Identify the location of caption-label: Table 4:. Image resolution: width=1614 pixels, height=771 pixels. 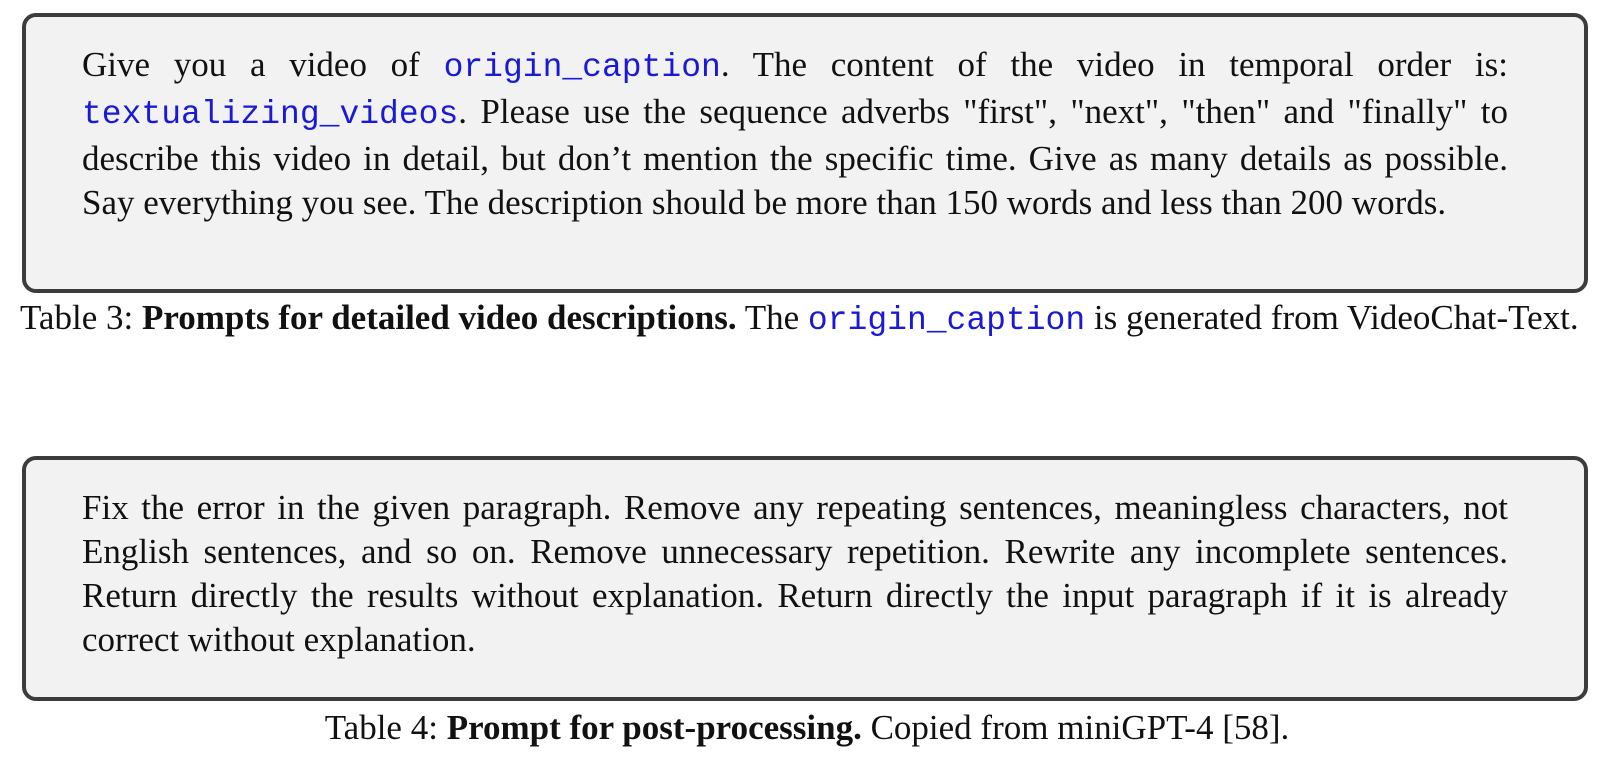
(385, 727).